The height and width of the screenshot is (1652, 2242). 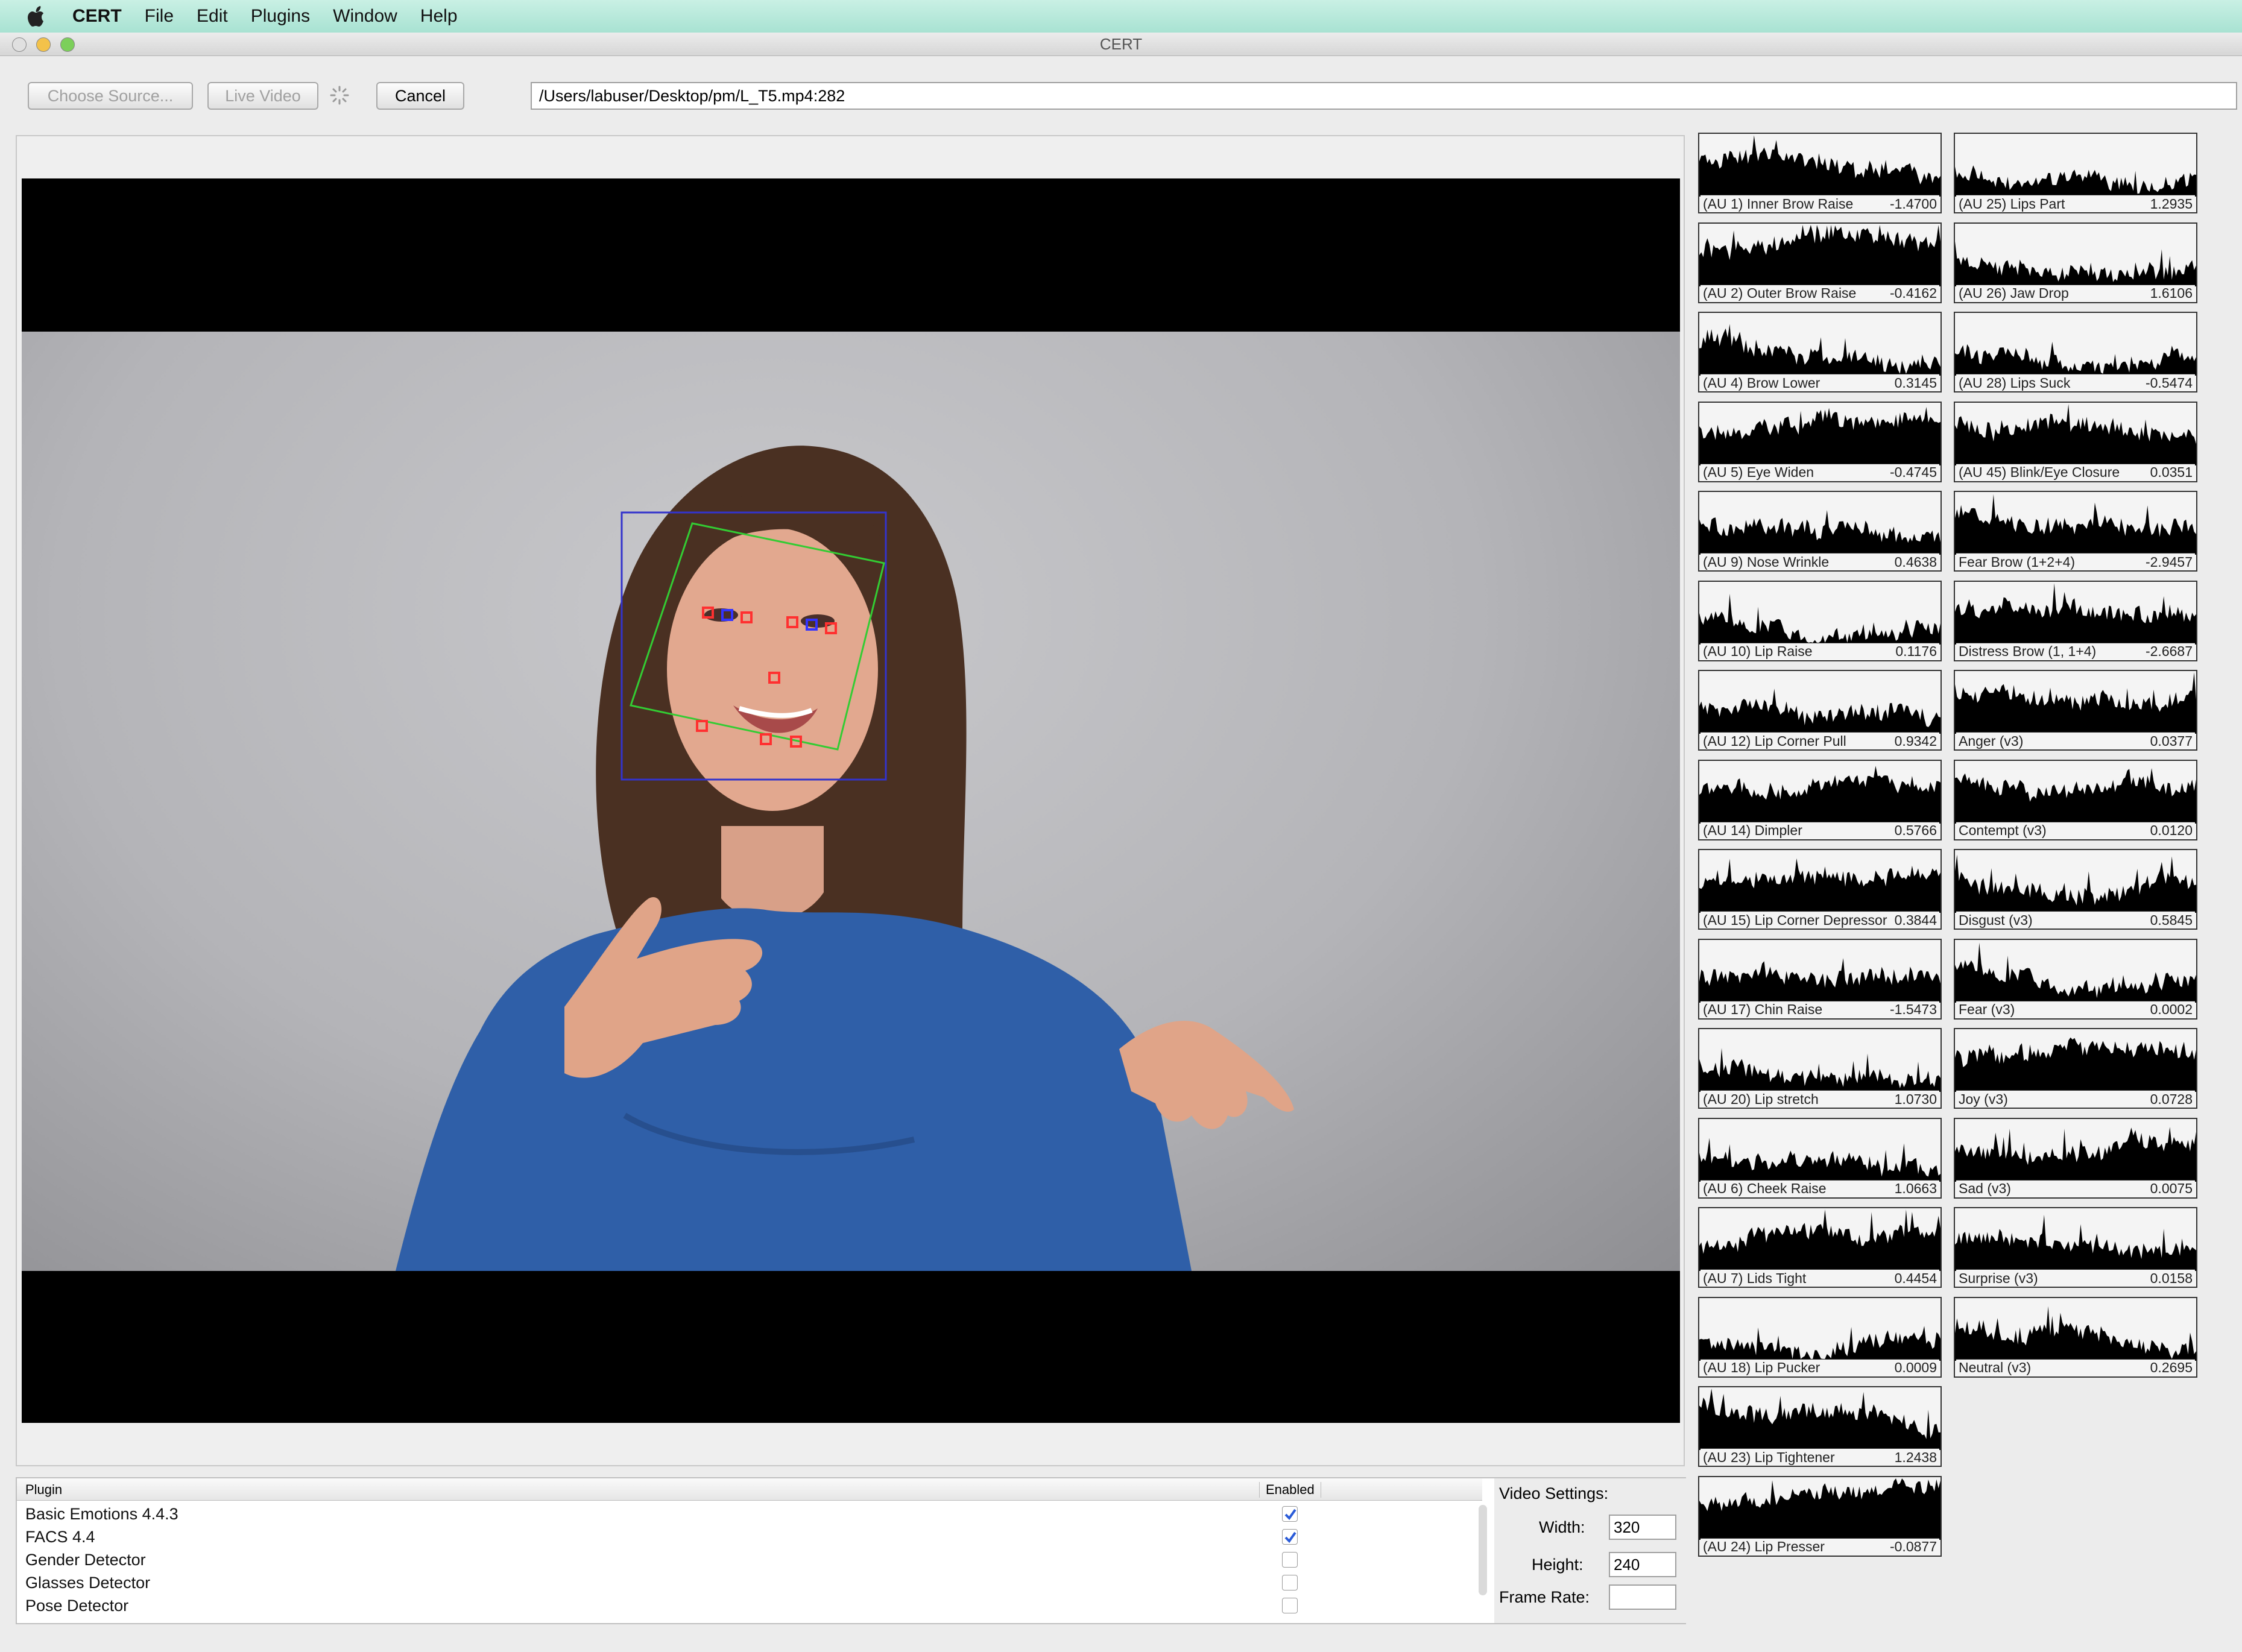 I want to click on live-video-button: Live Video, so click(x=262, y=96).